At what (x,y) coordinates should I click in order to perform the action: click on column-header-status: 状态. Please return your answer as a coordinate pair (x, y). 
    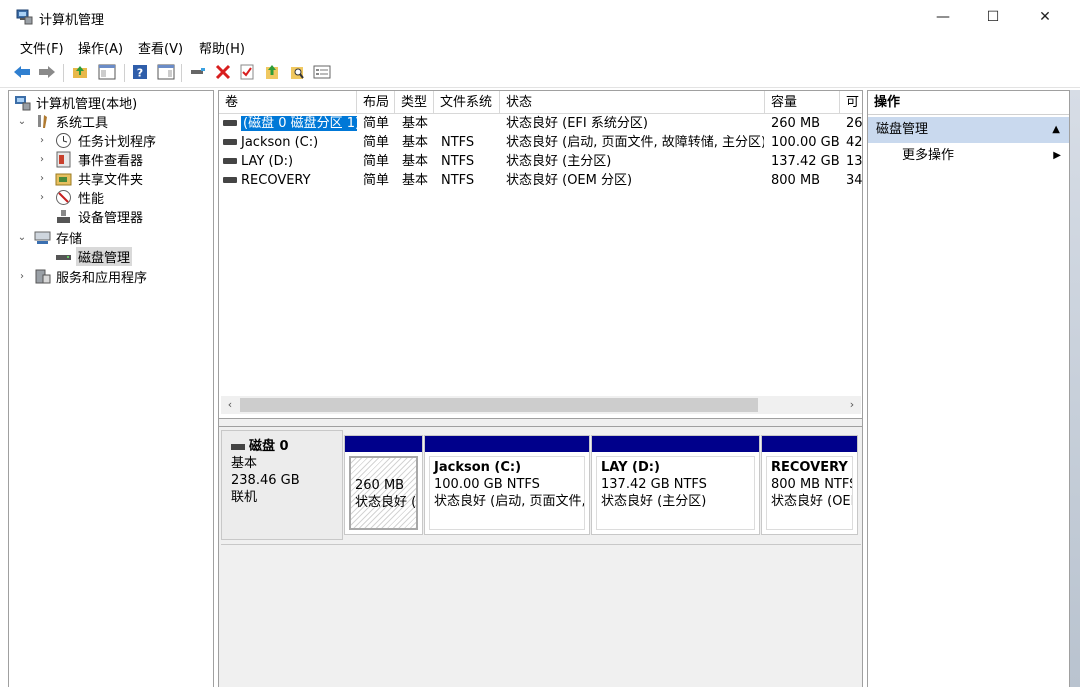
    Looking at the image, I should click on (632, 102).